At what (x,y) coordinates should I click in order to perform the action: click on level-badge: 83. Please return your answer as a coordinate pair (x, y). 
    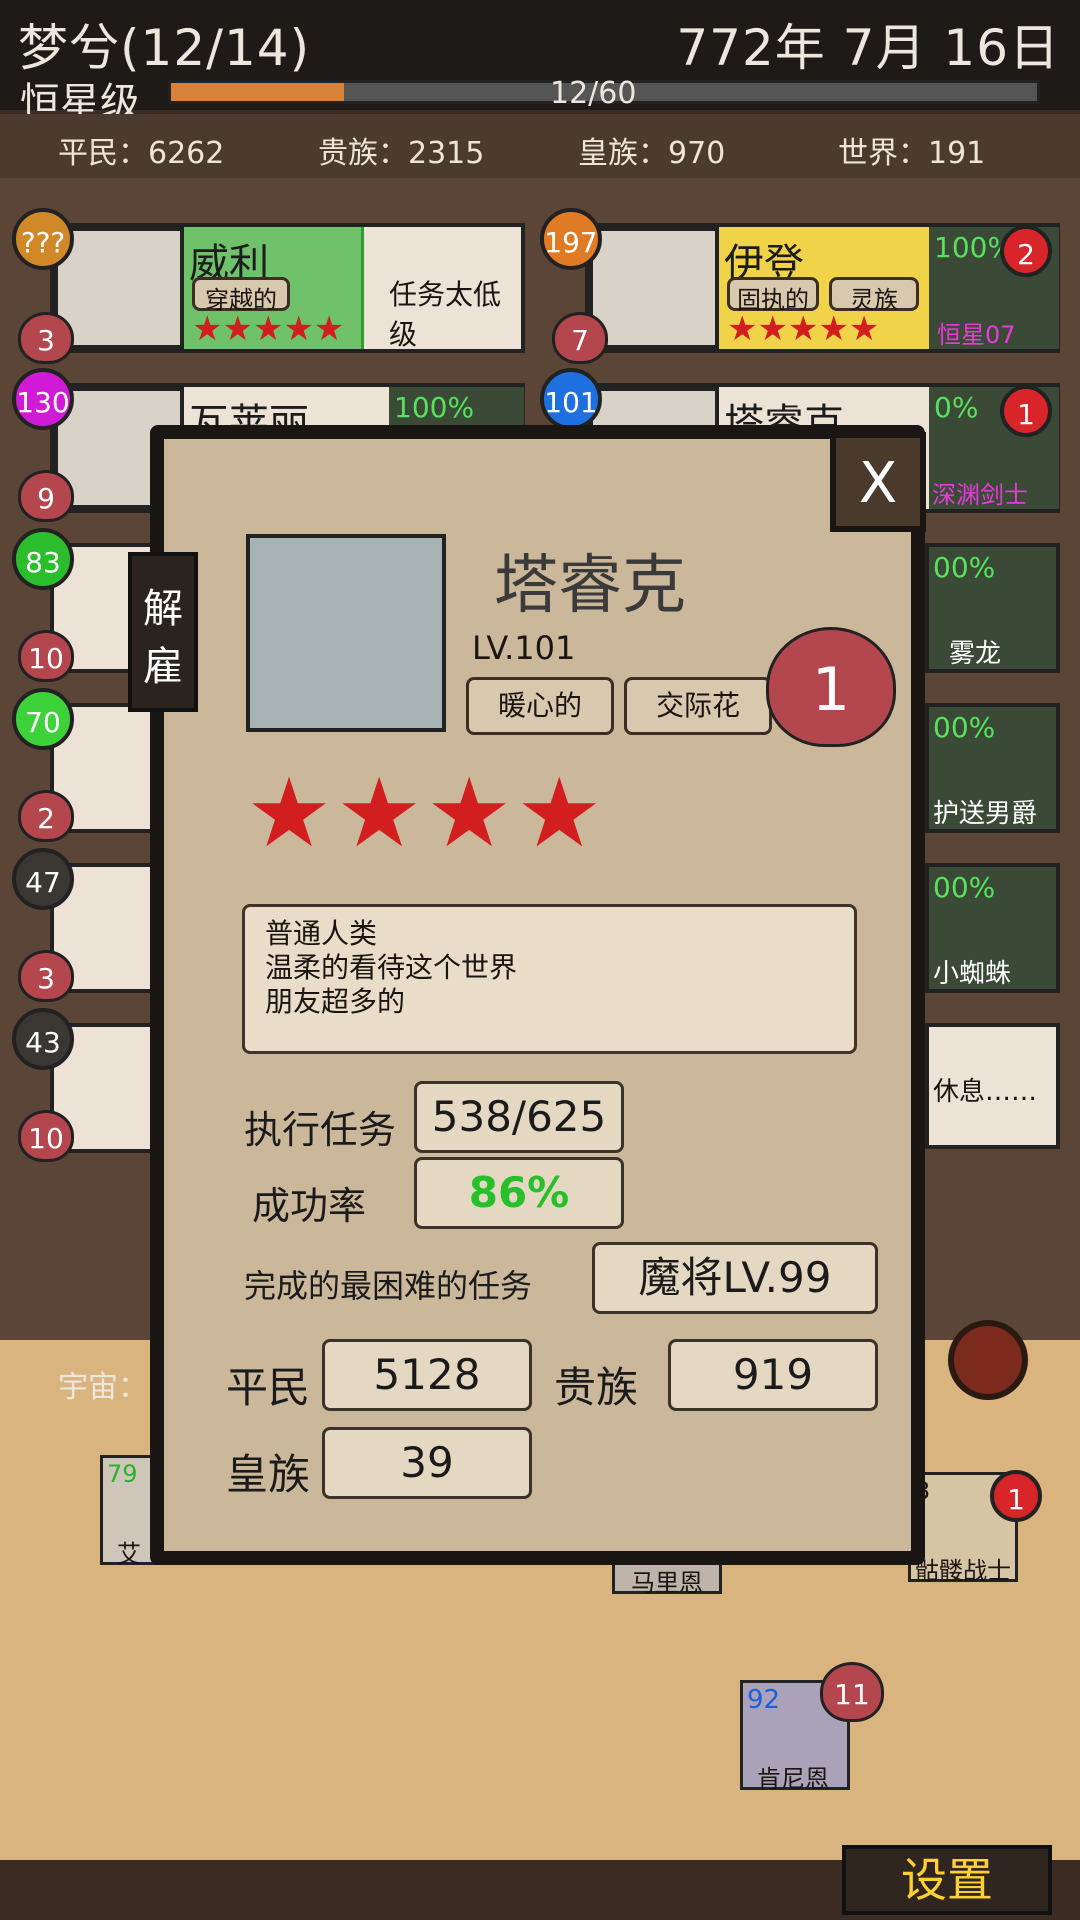
    Looking at the image, I should click on (43, 559).